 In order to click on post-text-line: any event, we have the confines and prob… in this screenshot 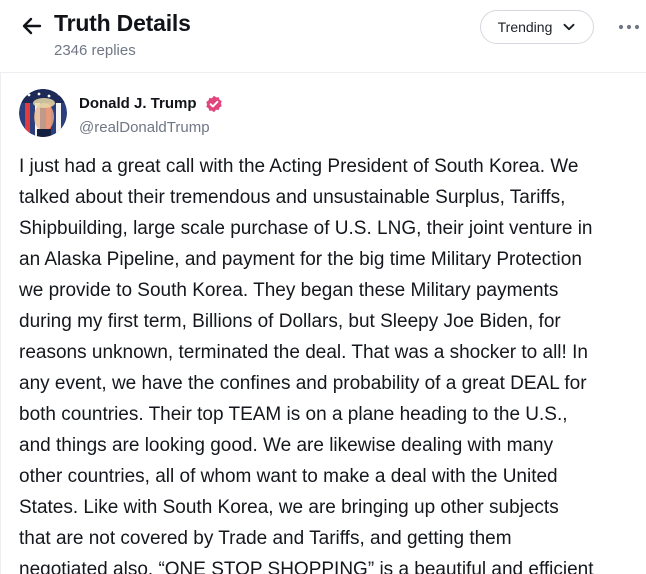, I will do `click(303, 383)`.